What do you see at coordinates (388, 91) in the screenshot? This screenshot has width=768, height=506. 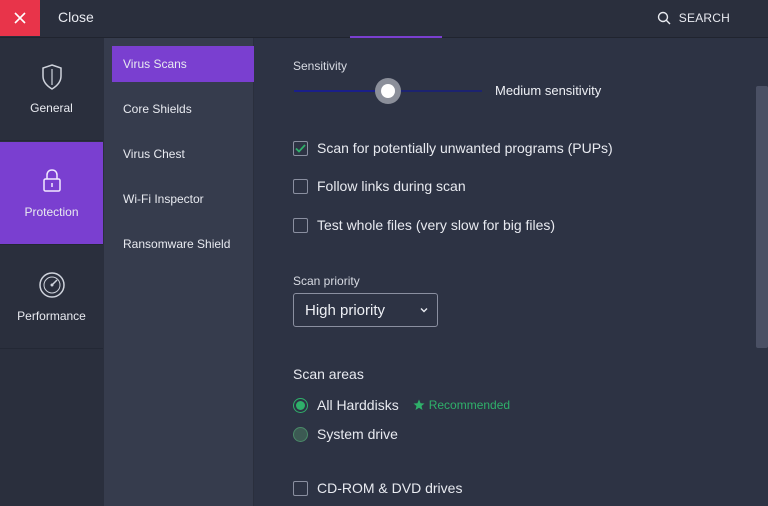 I see `sensitivity-slider-handle` at bounding box center [388, 91].